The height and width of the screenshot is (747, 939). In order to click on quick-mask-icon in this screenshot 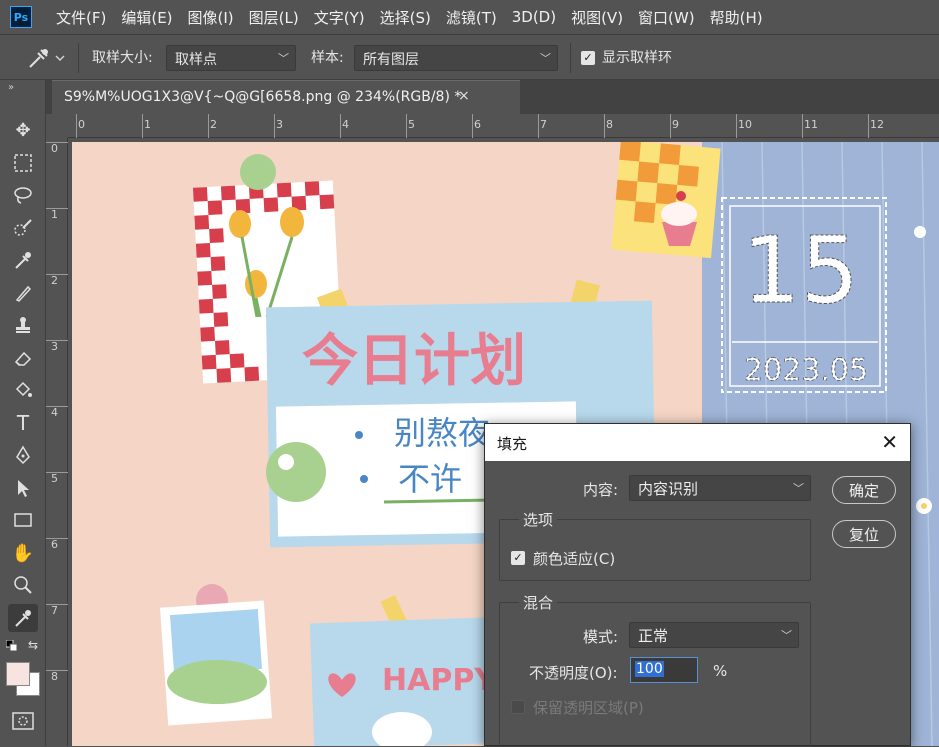, I will do `click(23, 721)`.